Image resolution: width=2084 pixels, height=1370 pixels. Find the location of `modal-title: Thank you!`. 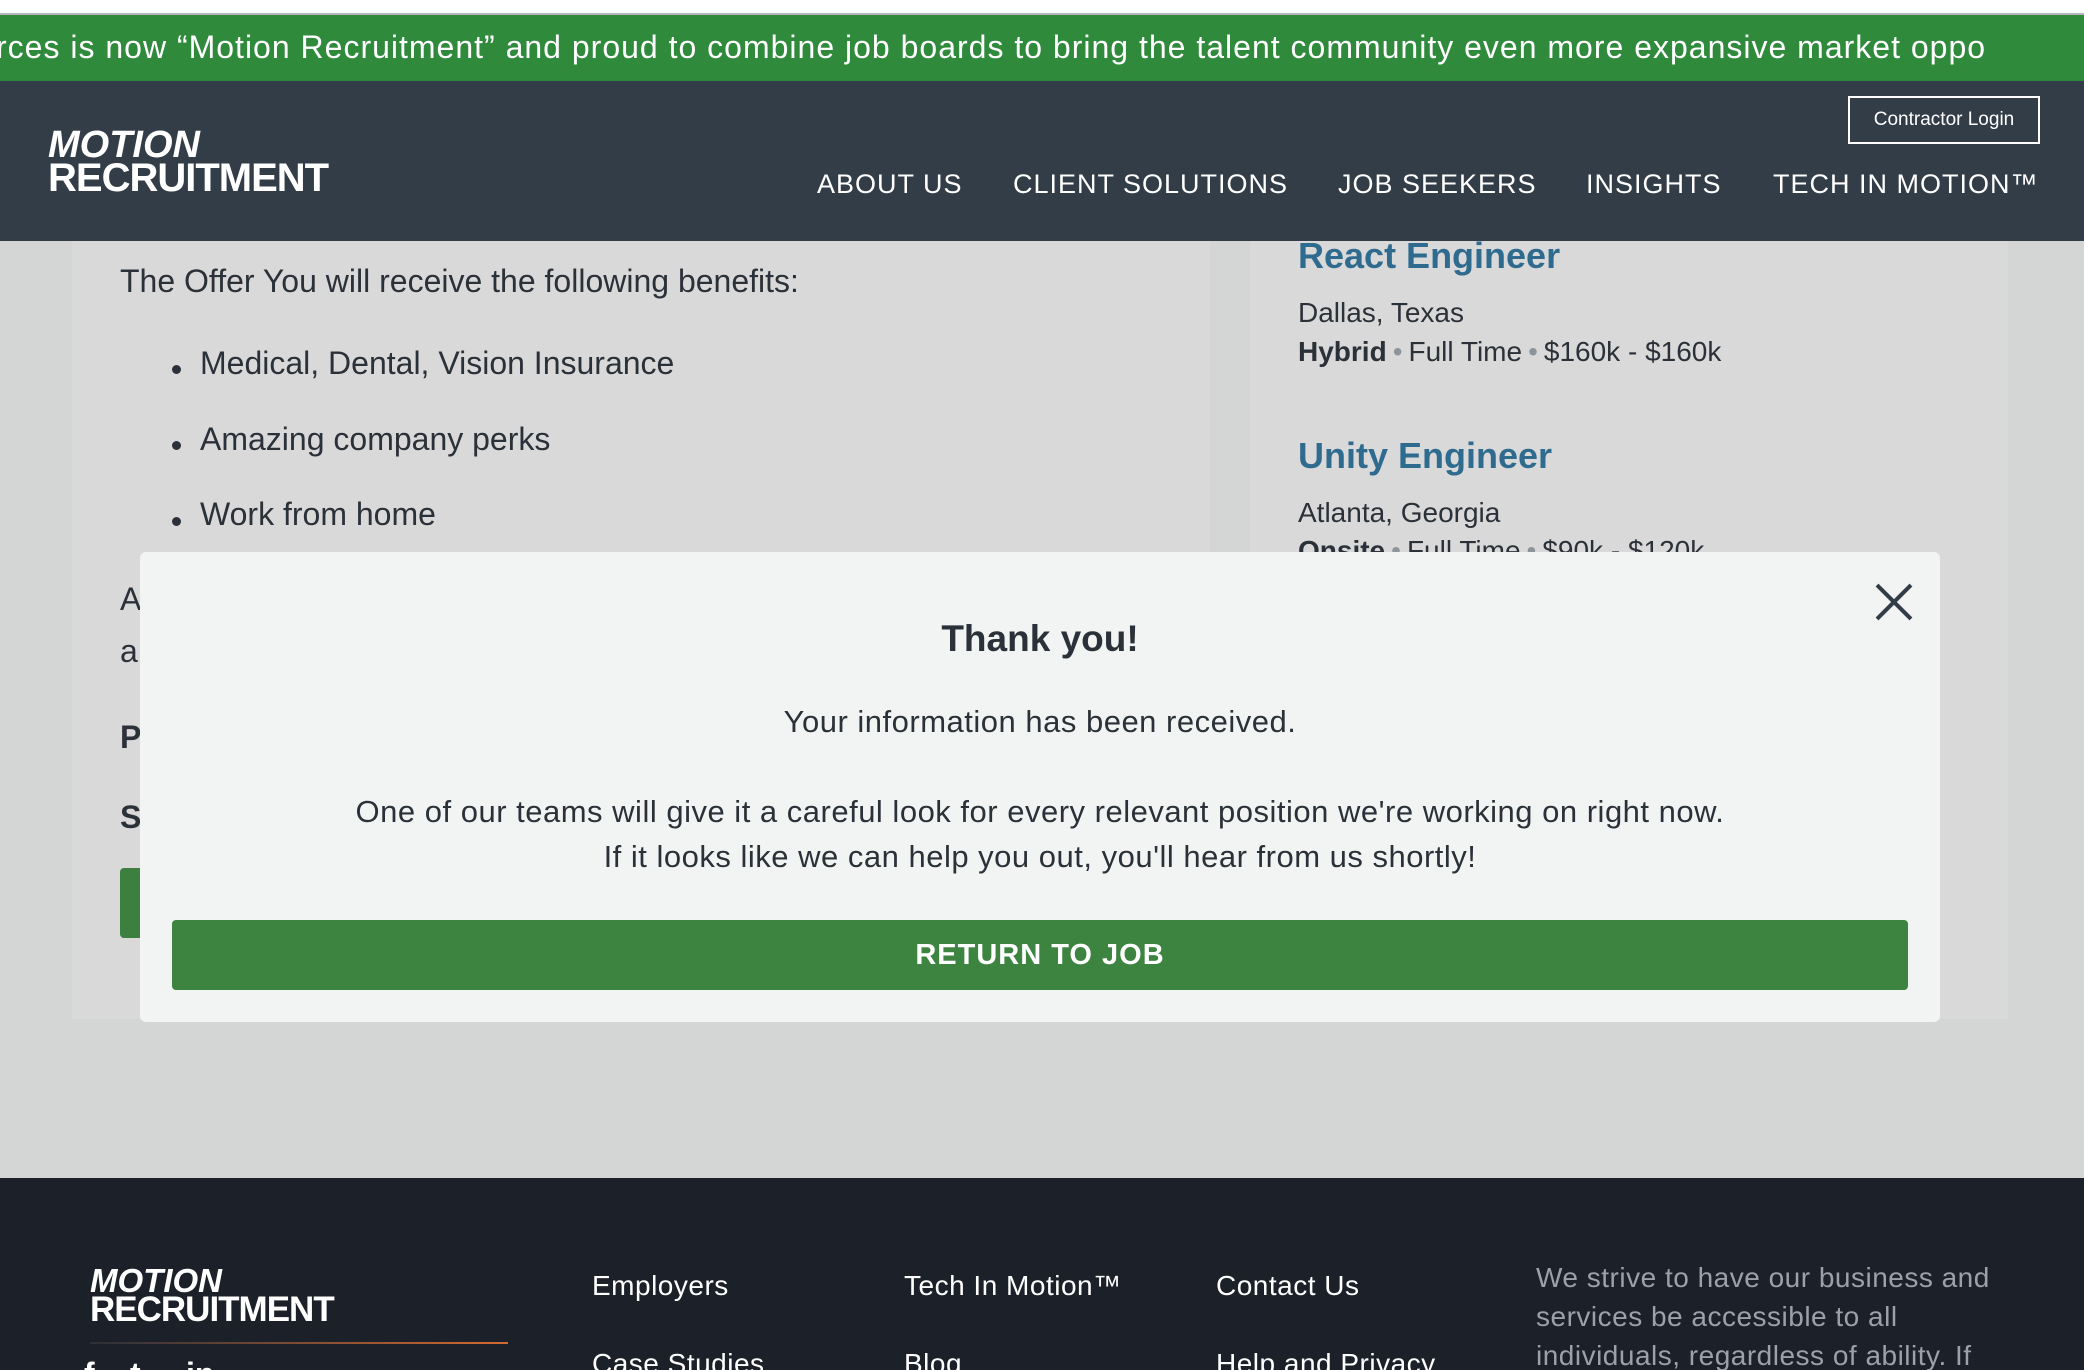

modal-title: Thank you! is located at coordinates (1040, 638).